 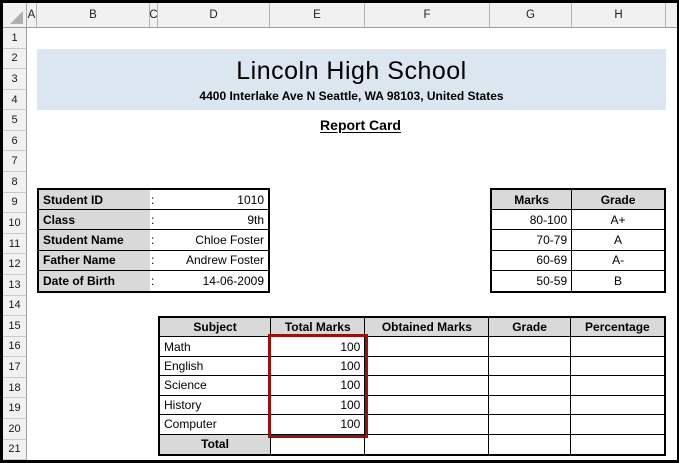 I want to click on total-row-percentage, so click(x=617, y=444).